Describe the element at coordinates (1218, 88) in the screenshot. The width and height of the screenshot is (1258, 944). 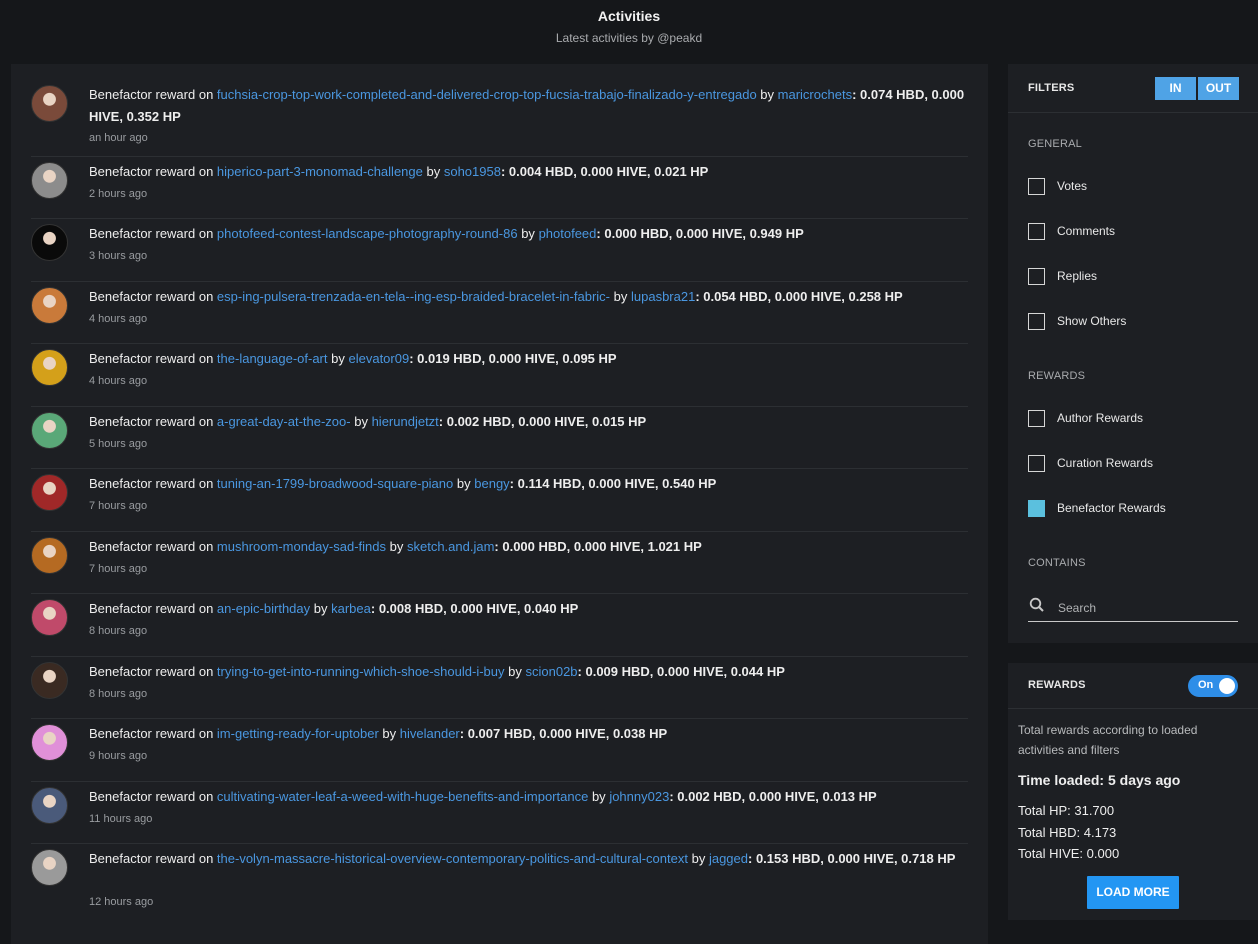
I see `out-button: OUT` at that location.